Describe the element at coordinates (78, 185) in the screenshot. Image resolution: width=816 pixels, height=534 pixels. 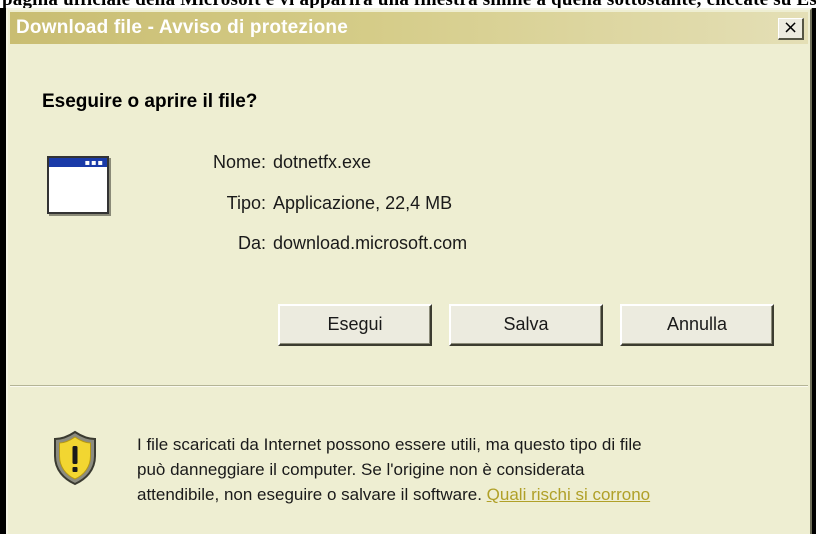
I see `application-window-icon: ▪▪▪` at that location.